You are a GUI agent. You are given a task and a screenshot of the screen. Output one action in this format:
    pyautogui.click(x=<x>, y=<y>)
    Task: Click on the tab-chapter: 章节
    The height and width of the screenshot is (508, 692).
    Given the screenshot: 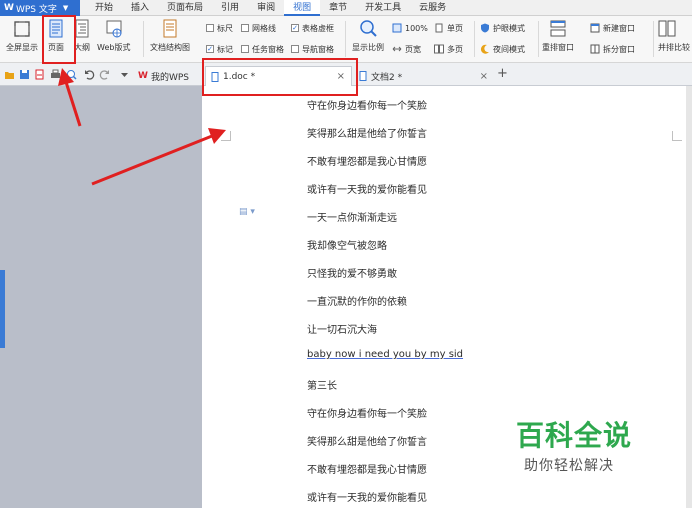 What is the action you would take?
    pyautogui.click(x=338, y=8)
    